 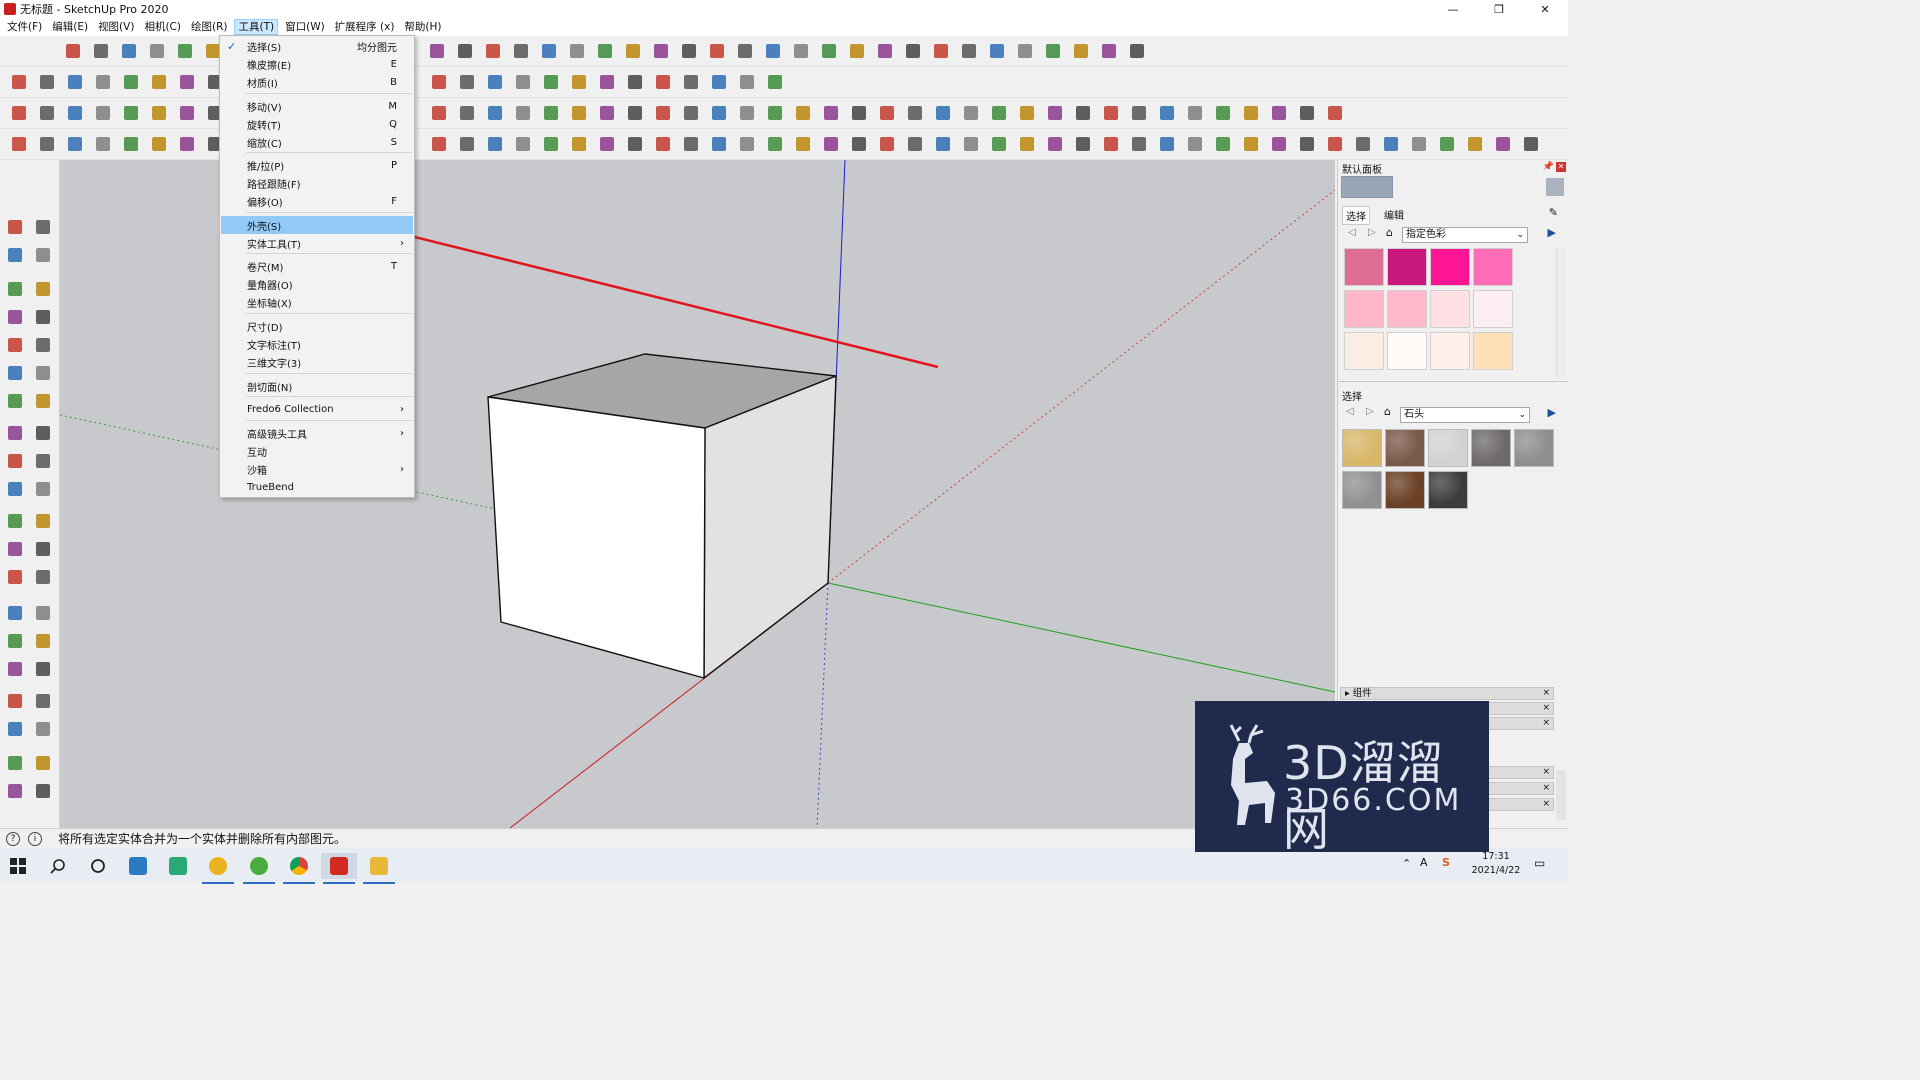 What do you see at coordinates (317, 183) in the screenshot?
I see `tools-menu-item: 路径跟随(F)` at bounding box center [317, 183].